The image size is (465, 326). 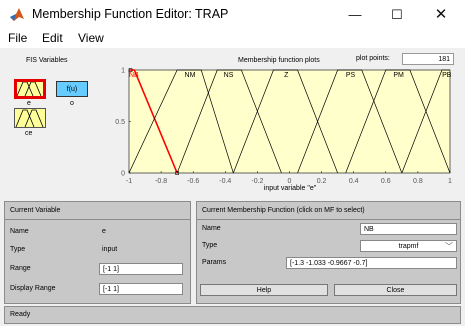 I want to click on y-tick-label: 0.5, so click(x=120, y=122).